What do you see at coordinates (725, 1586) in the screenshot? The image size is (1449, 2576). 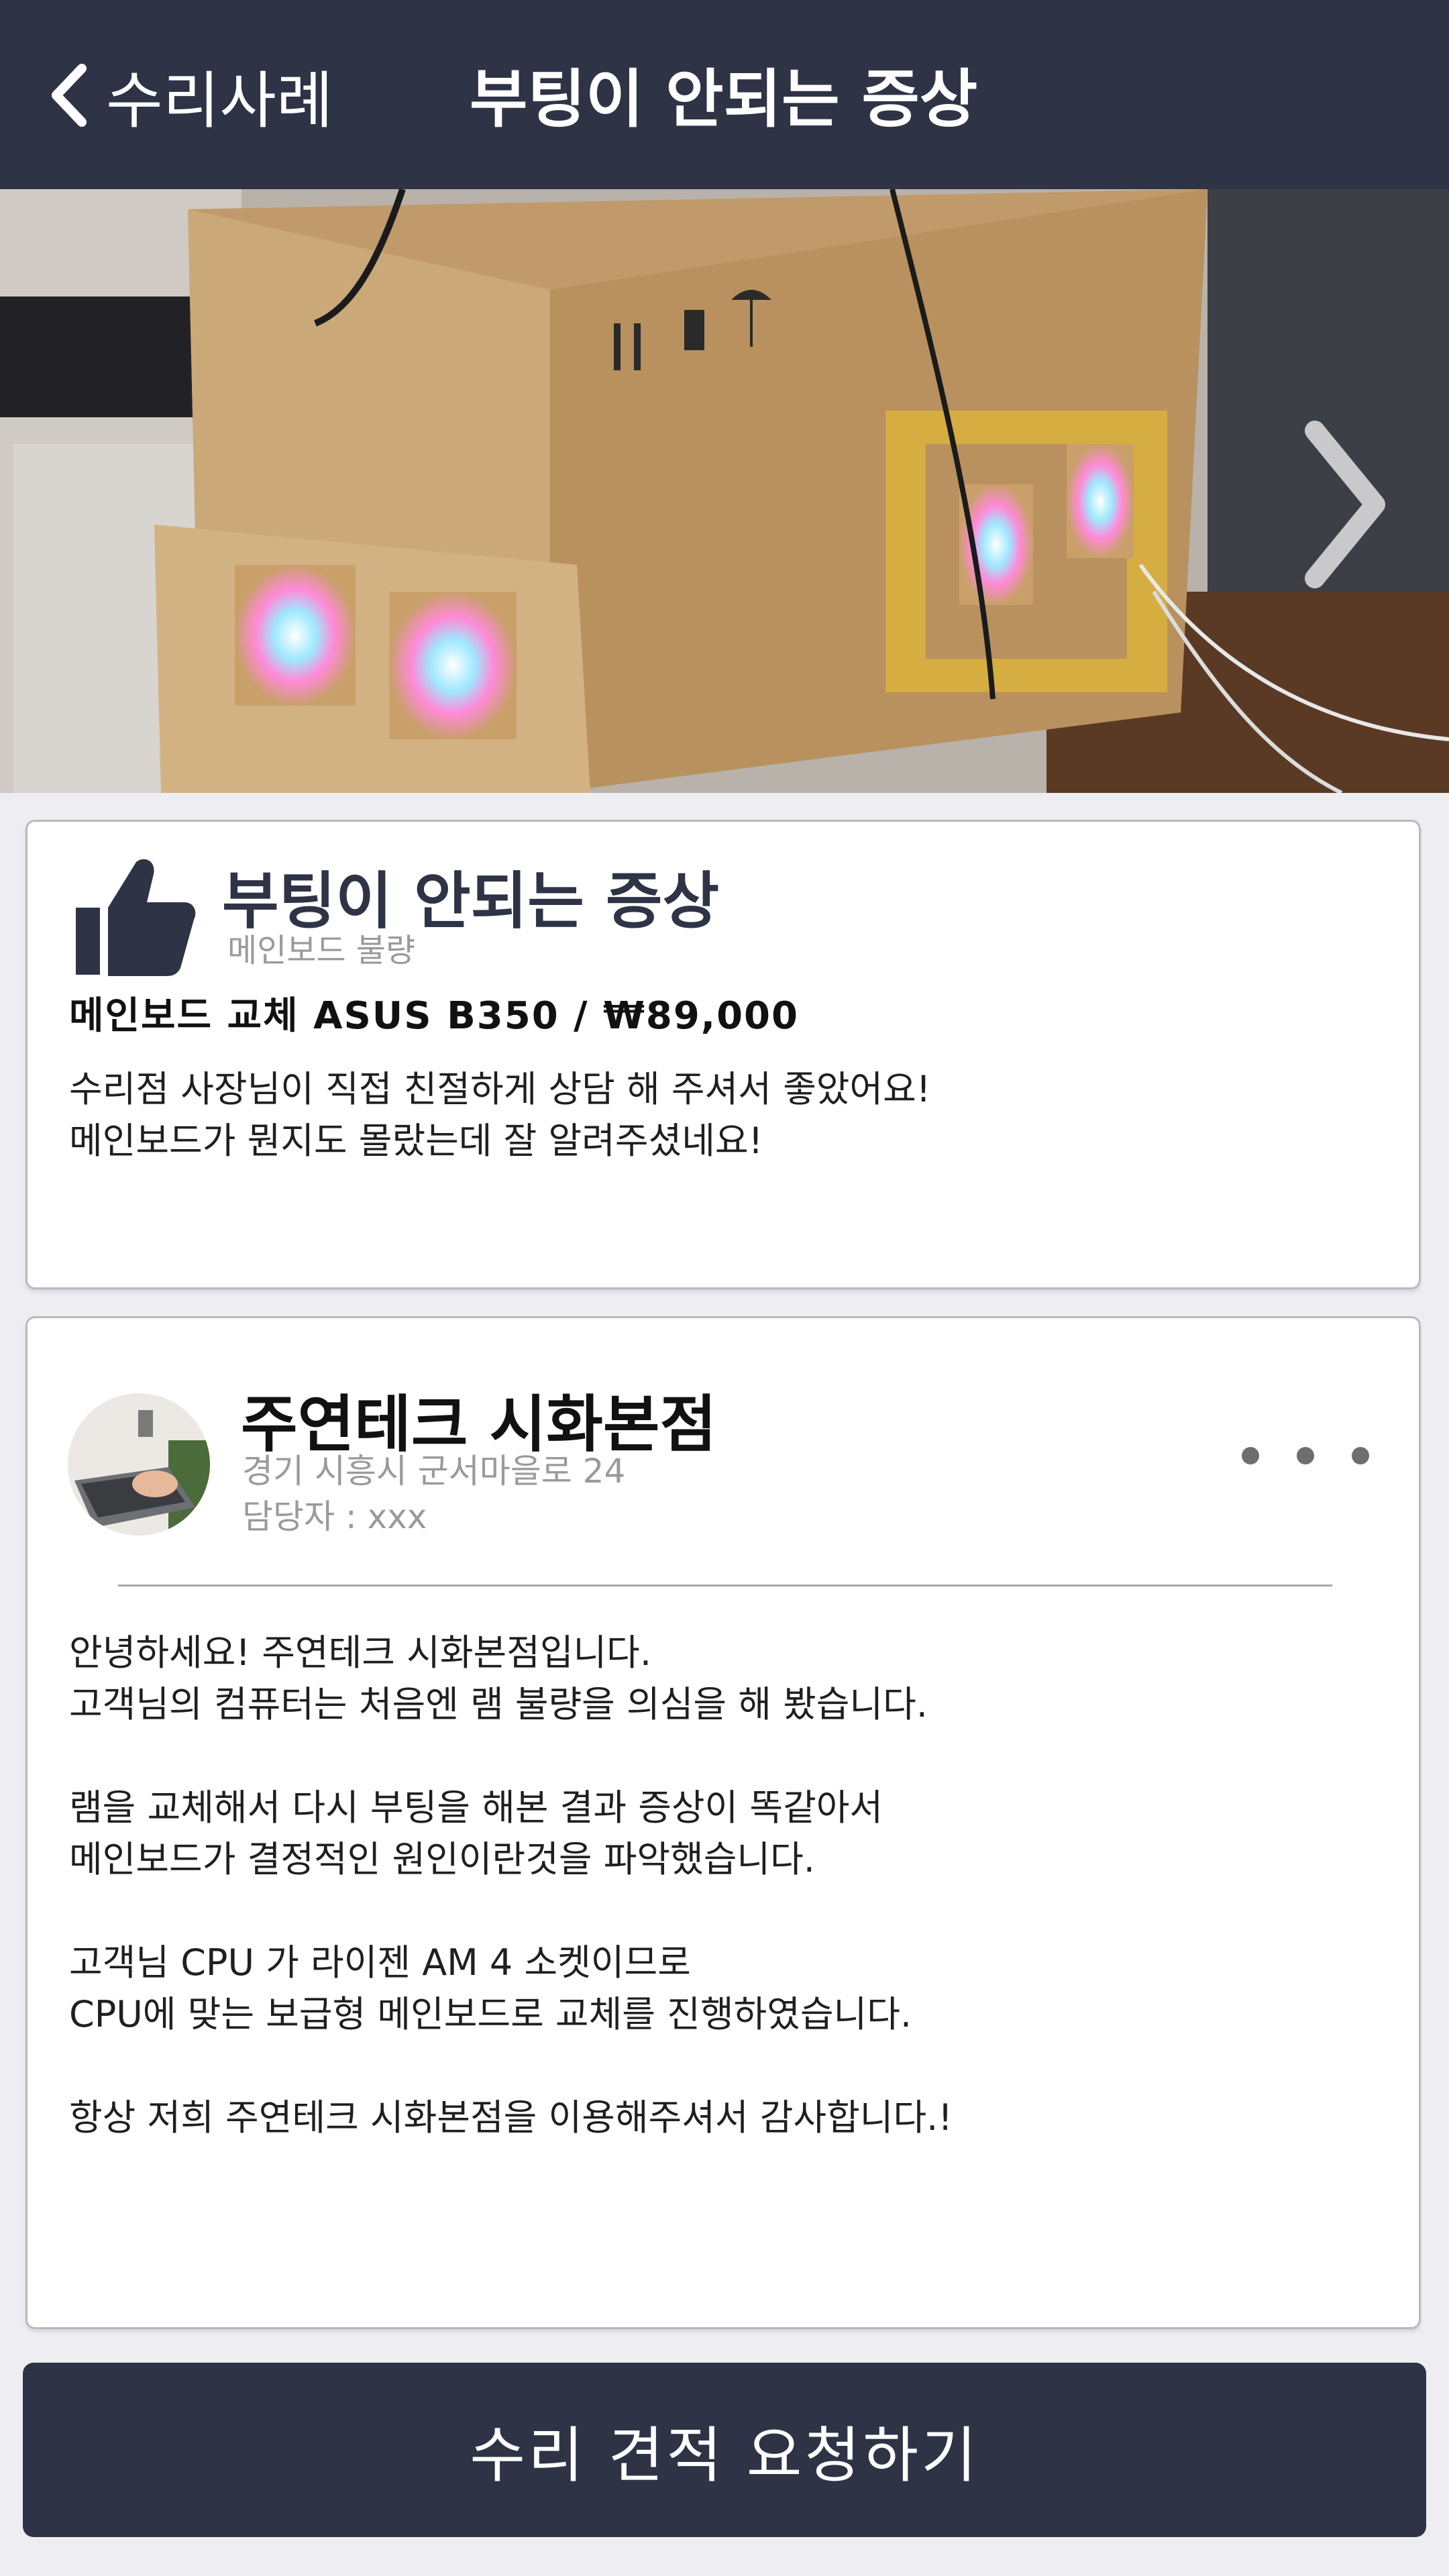 I see `divider` at bounding box center [725, 1586].